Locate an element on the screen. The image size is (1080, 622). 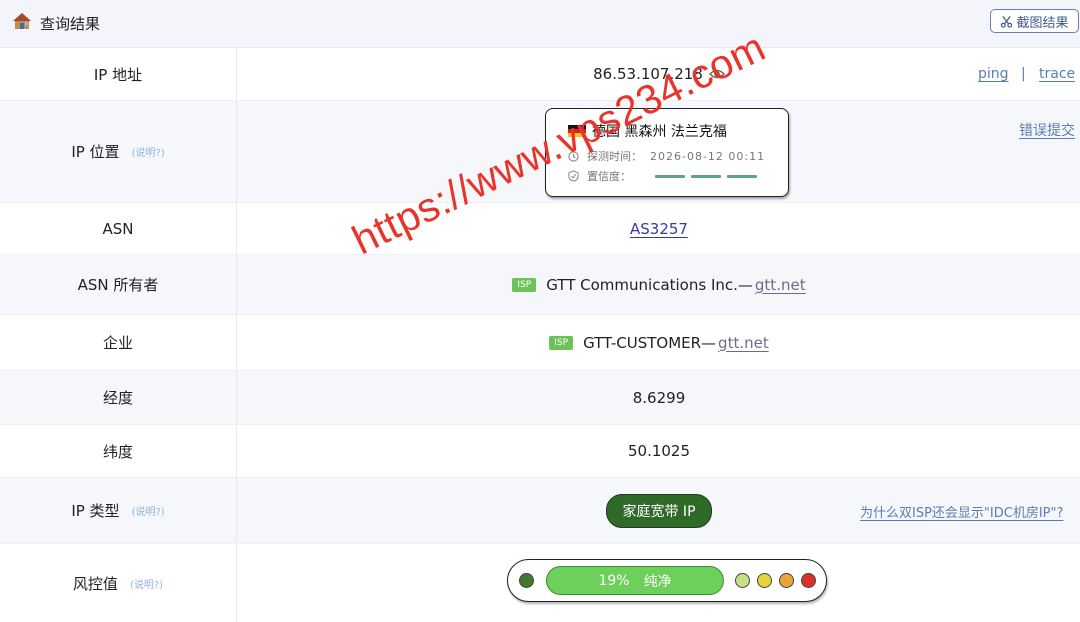
row-company: 企业 ISP GTT-CUSTOMER— gtt.net is located at coordinates (540, 343).